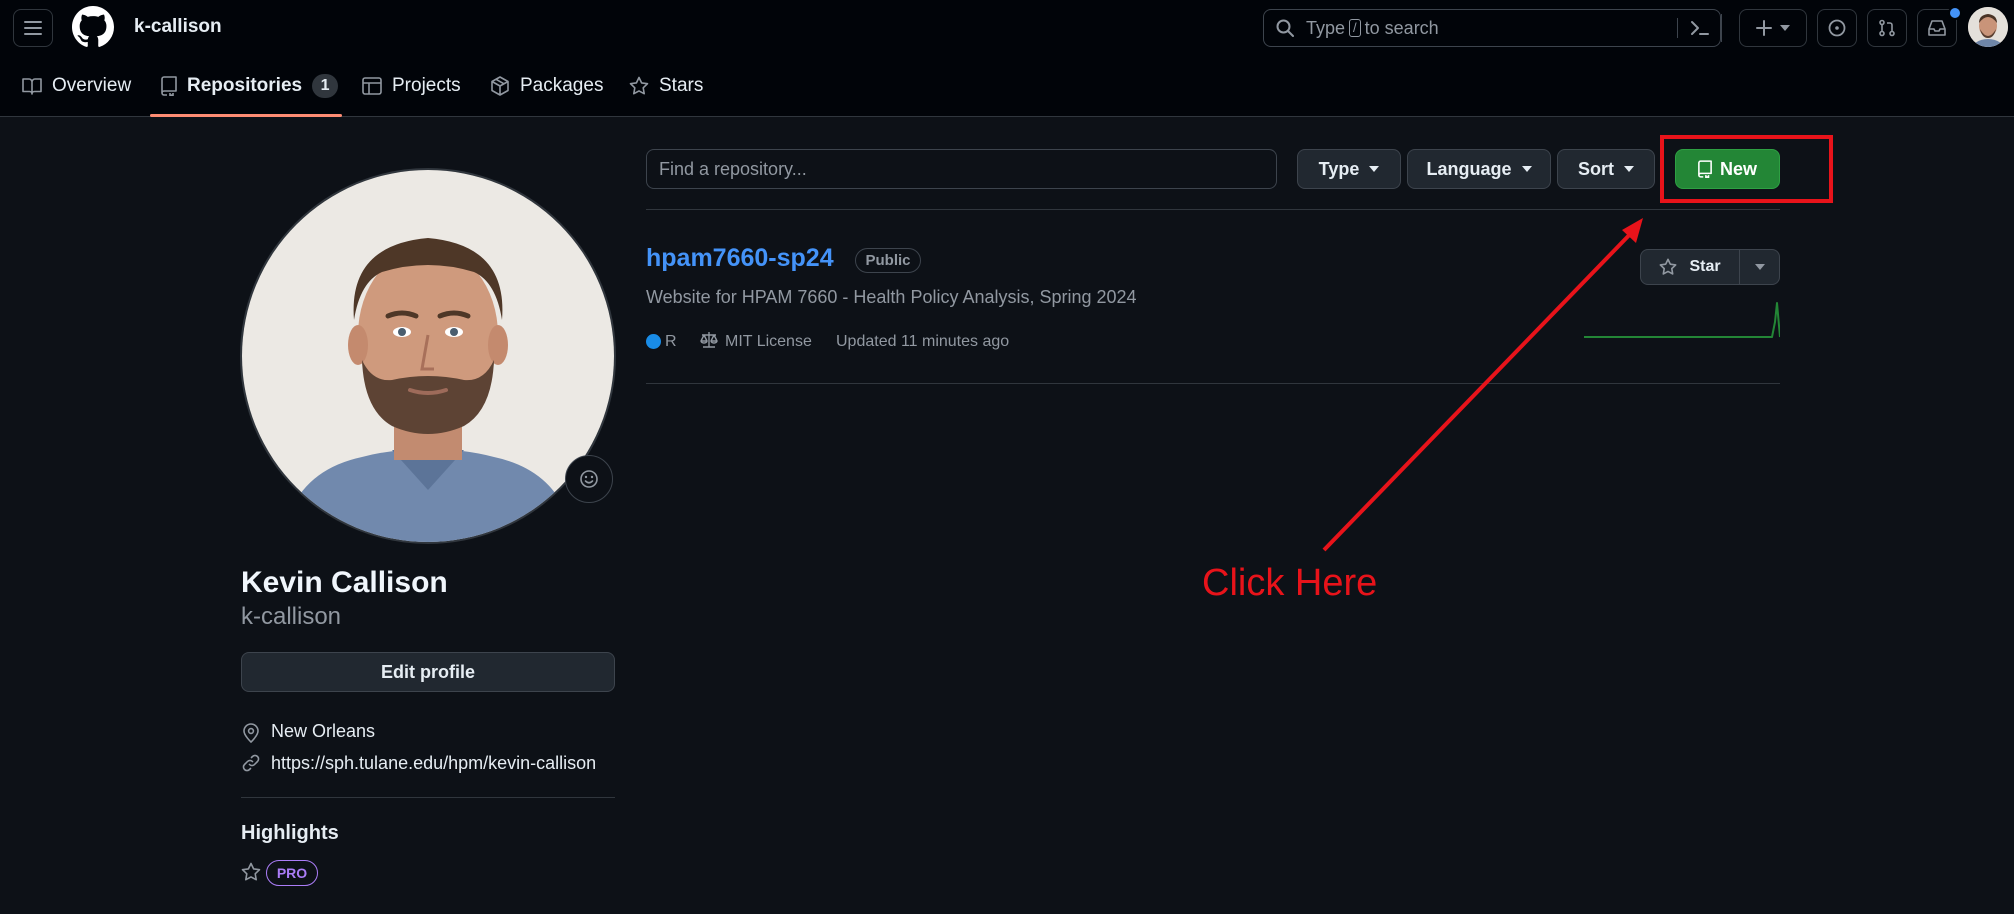  I want to click on tab-repositories: Repositories 1, so click(250, 85).